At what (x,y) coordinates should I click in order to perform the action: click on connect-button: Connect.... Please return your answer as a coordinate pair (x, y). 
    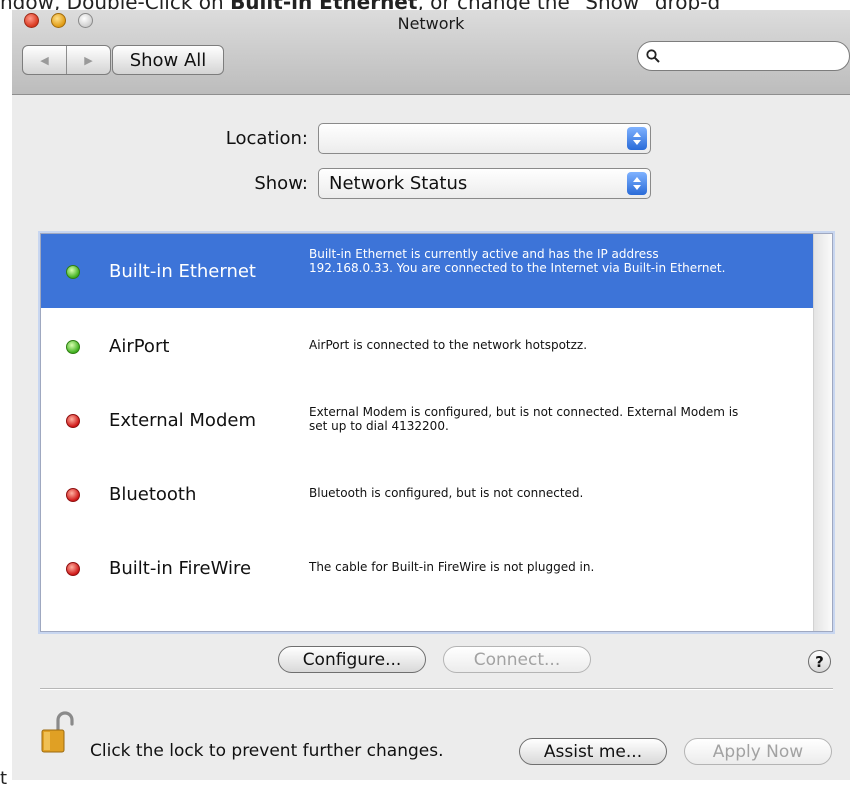
    Looking at the image, I should click on (517, 659).